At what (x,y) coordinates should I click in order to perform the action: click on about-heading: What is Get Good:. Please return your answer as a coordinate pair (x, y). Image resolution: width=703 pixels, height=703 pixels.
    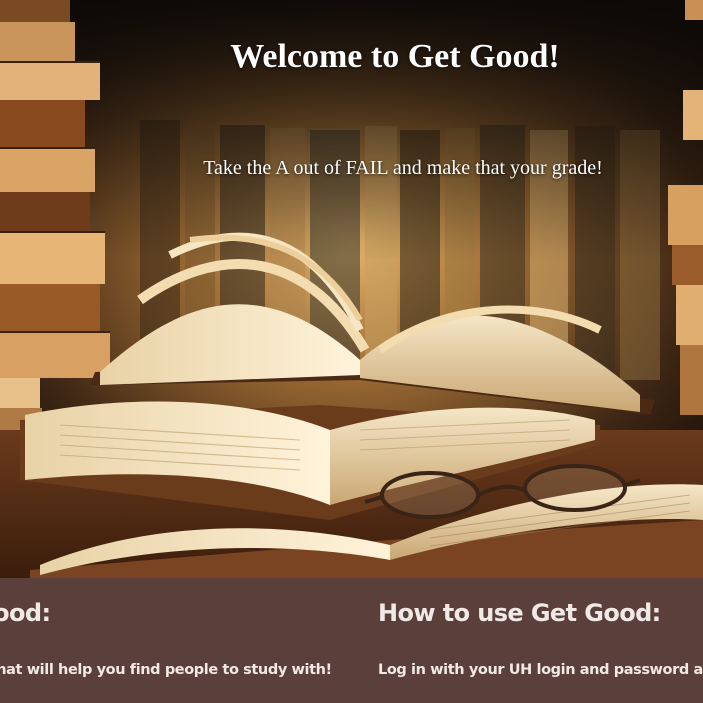
    Looking at the image, I should click on (25, 613).